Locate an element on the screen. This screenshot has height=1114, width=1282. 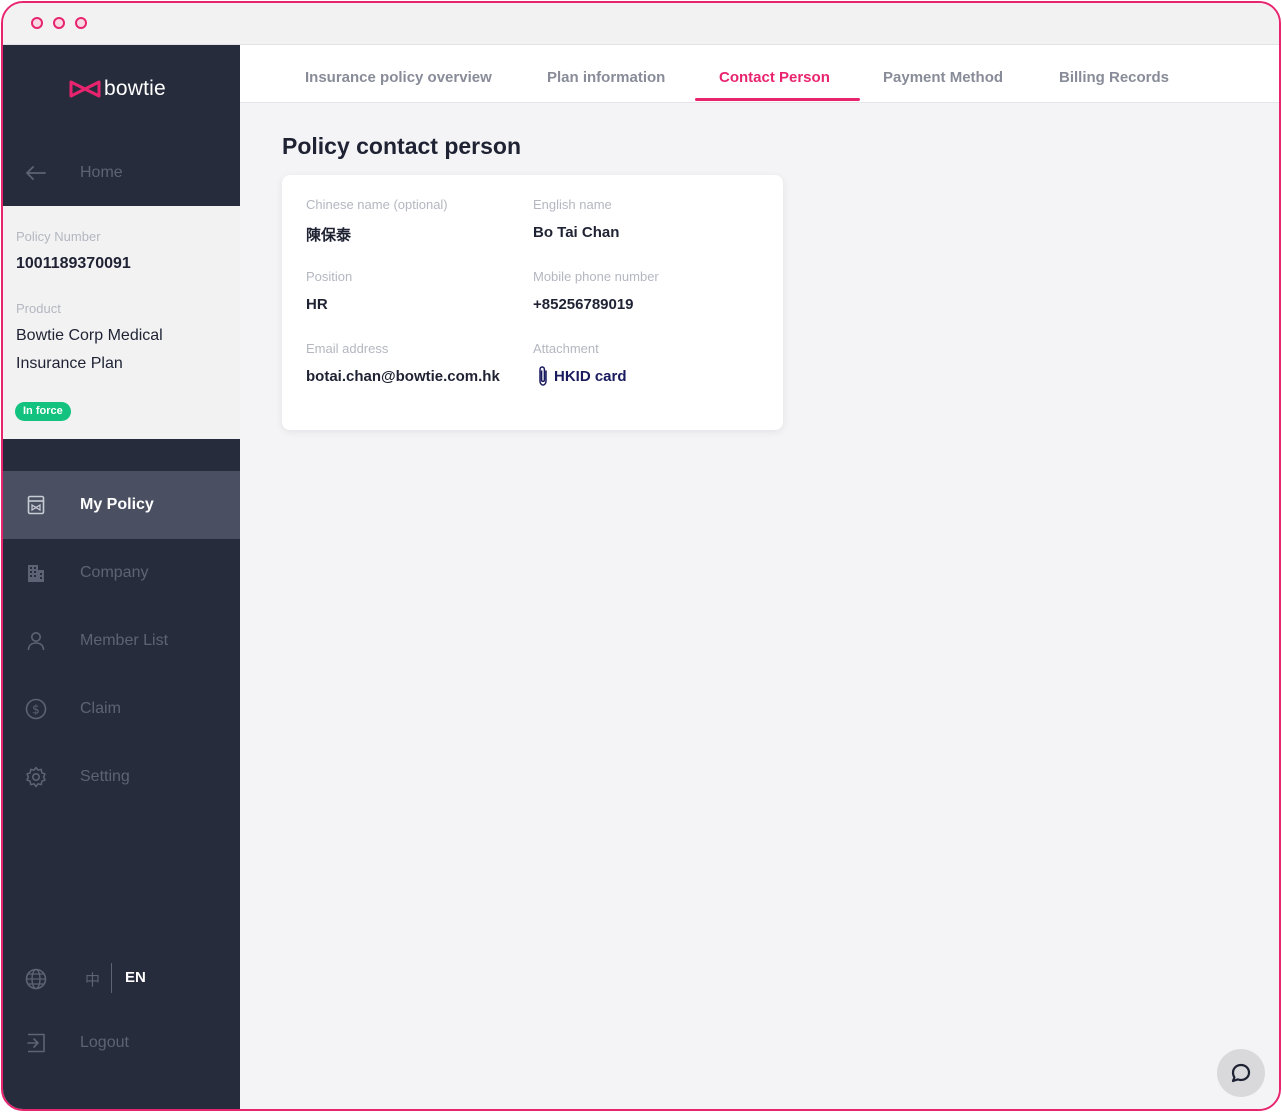
logout-label: Logout is located at coordinates (104, 1042).